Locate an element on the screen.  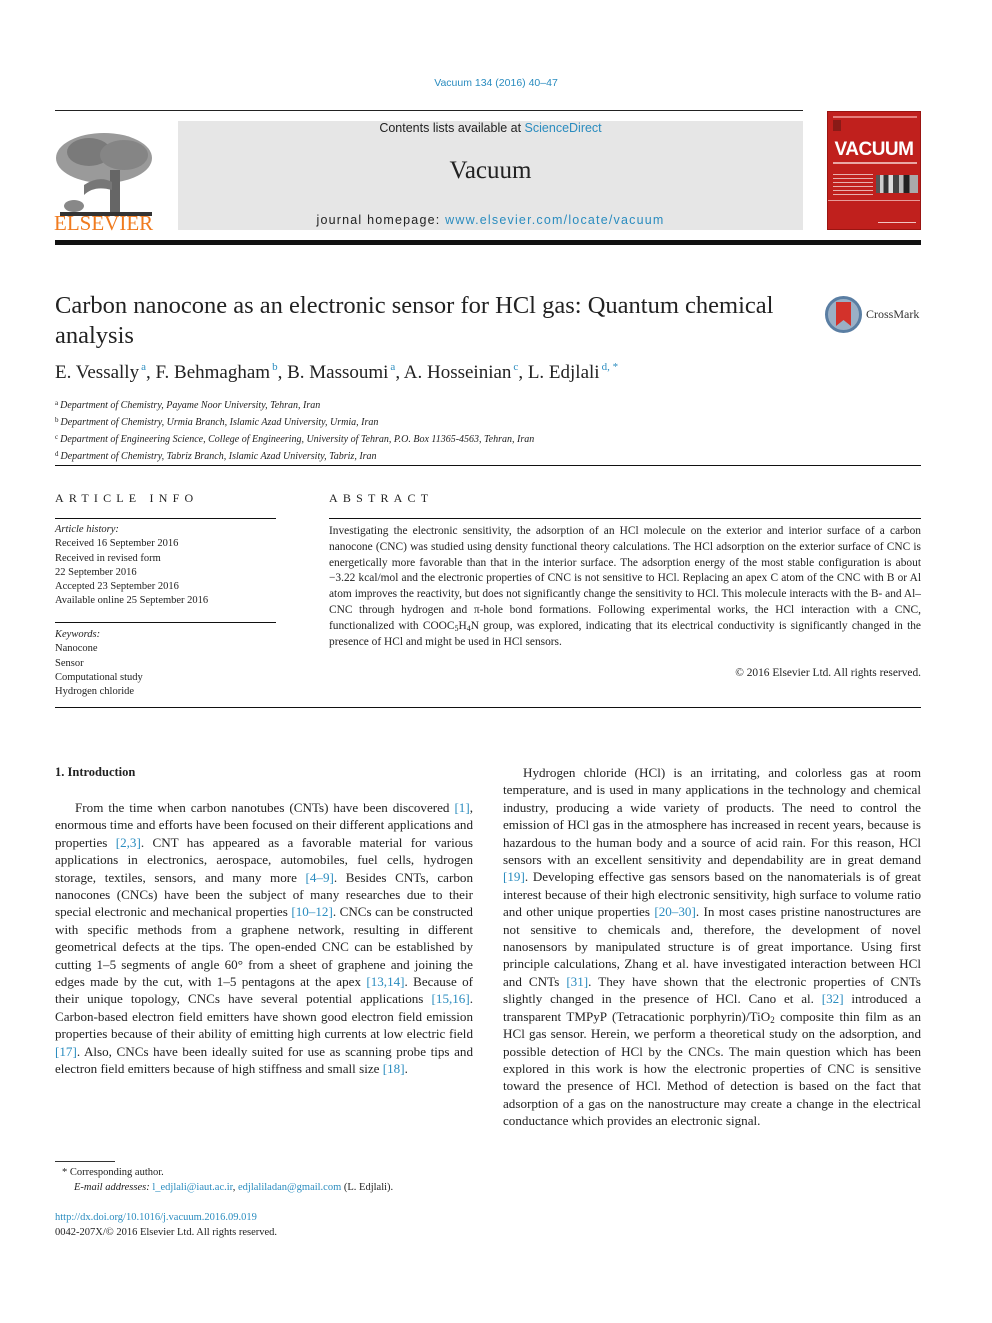
cover-title: VACUUM is located at coordinates (874, 149).